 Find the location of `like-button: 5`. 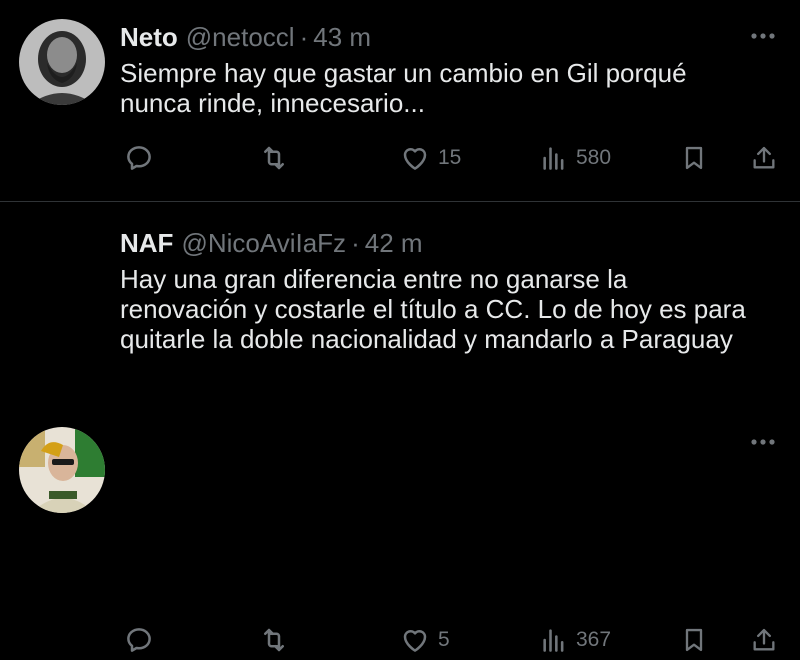

like-button: 5 is located at coordinates (425, 640).